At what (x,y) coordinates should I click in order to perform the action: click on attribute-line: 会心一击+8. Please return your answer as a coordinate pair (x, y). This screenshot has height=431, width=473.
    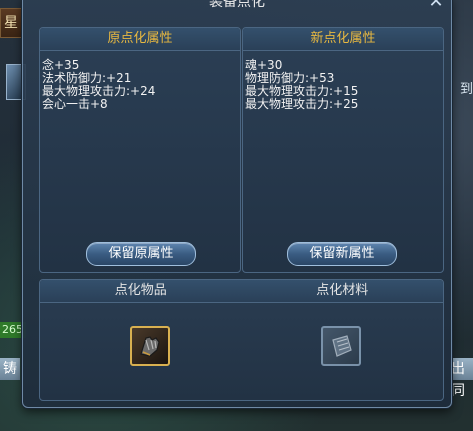
    Looking at the image, I should click on (75, 104).